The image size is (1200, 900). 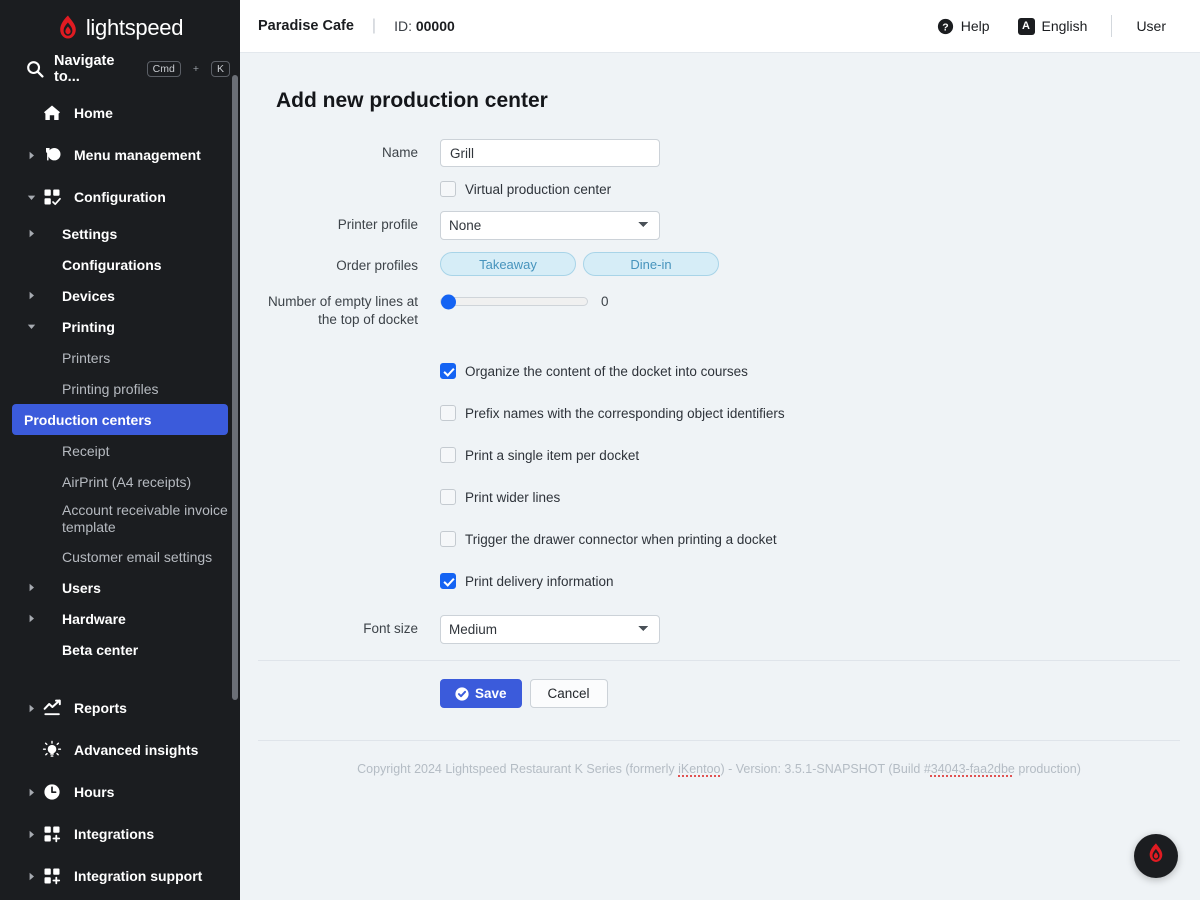 I want to click on sidebar-item-configurations: Configurations, so click(x=120, y=264).